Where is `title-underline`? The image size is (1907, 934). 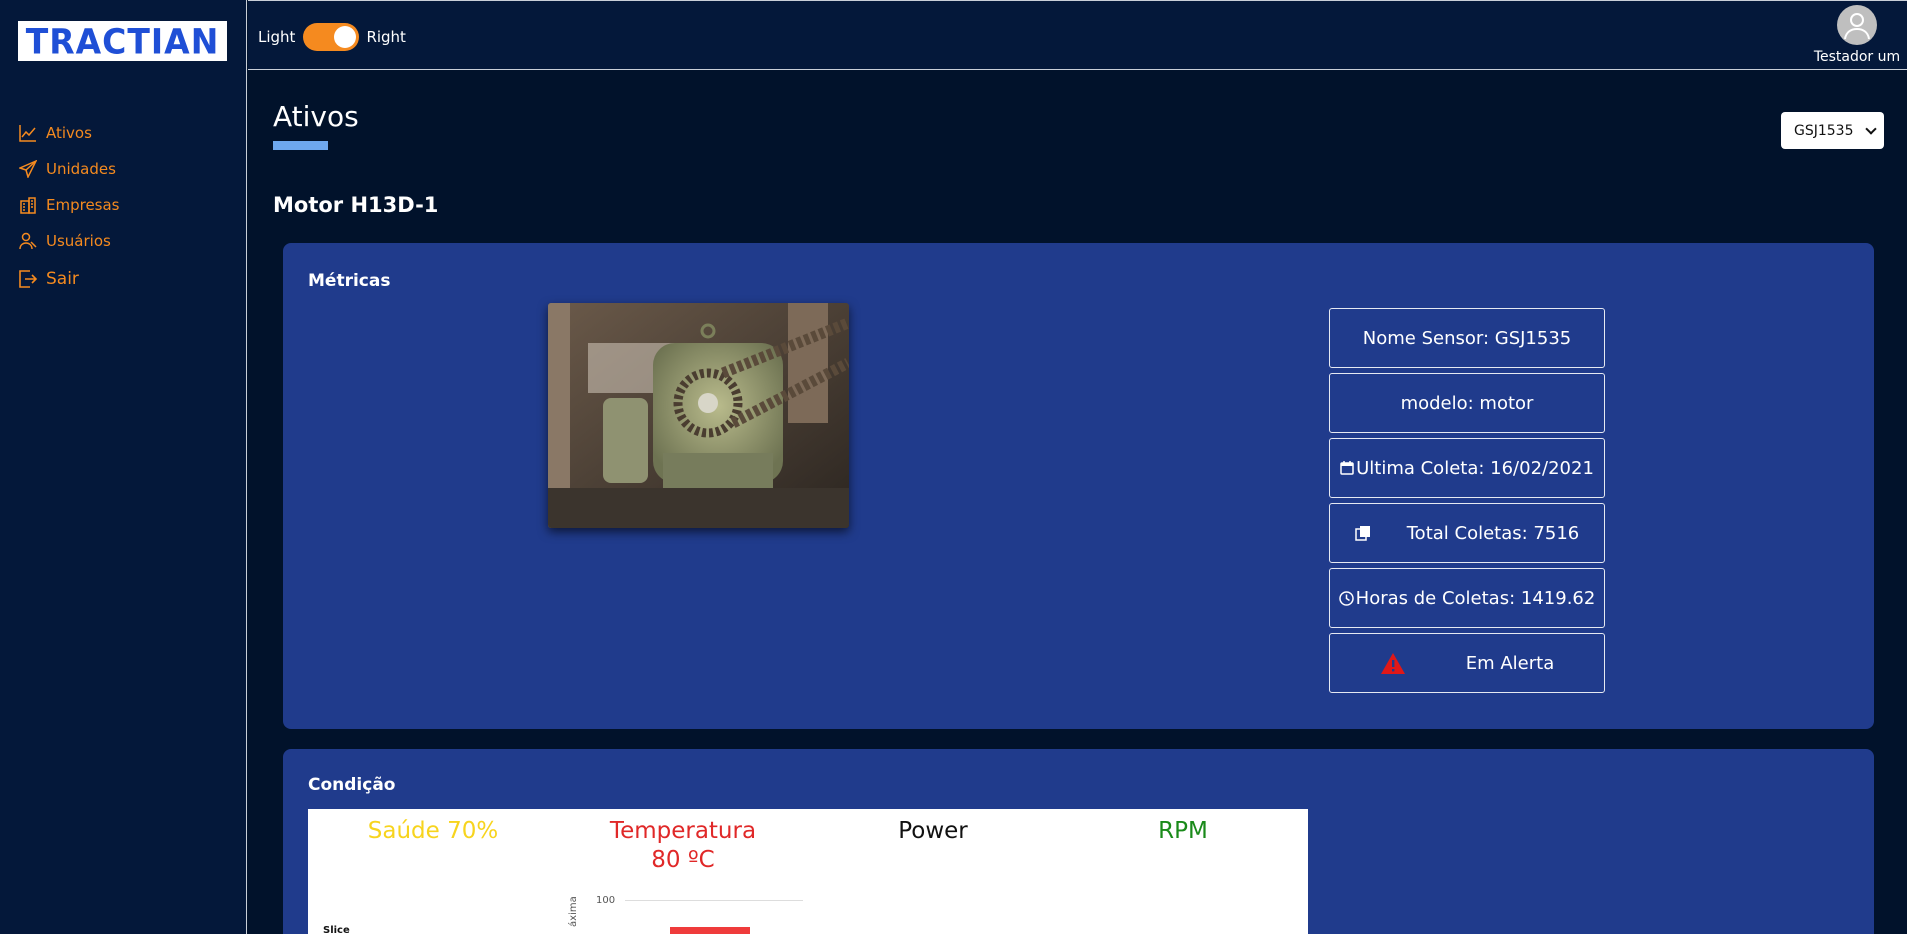 title-underline is located at coordinates (300, 145).